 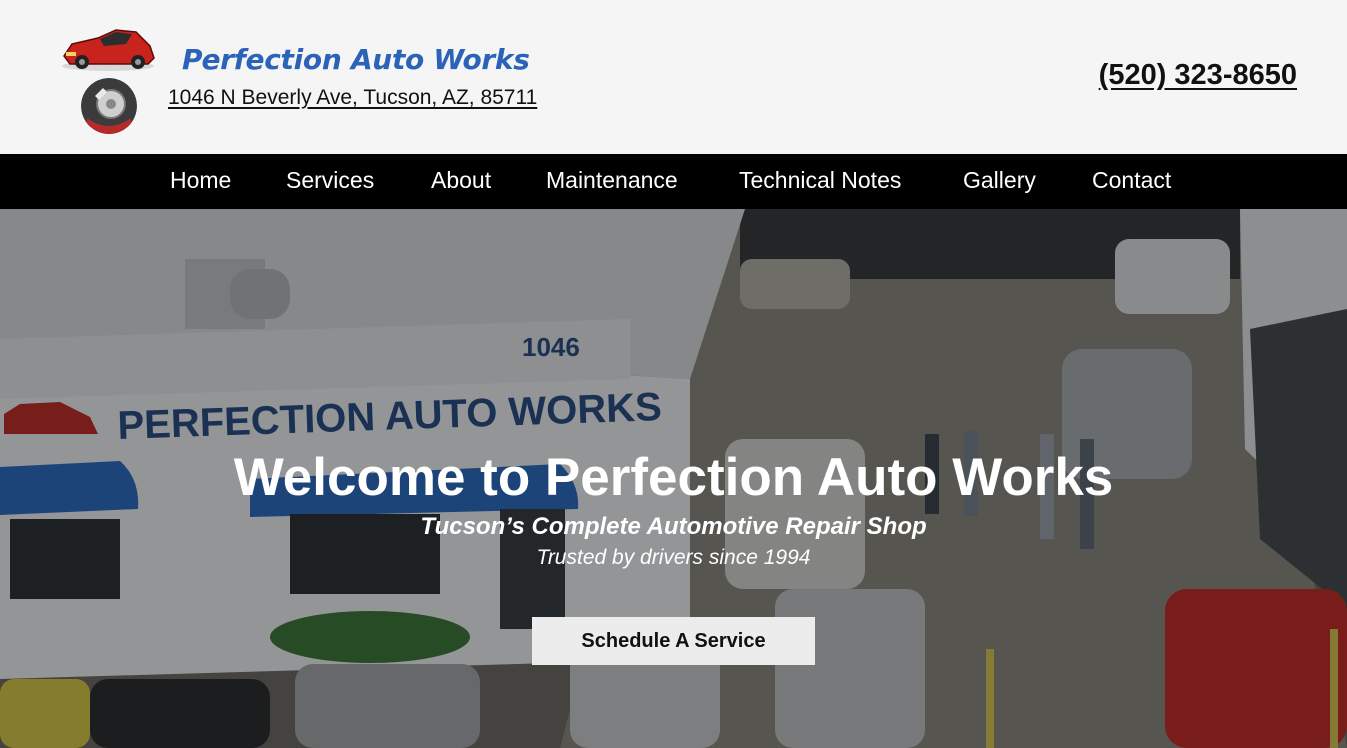 What do you see at coordinates (1198, 75) in the screenshot?
I see `phone-link: (520) 323-8650` at bounding box center [1198, 75].